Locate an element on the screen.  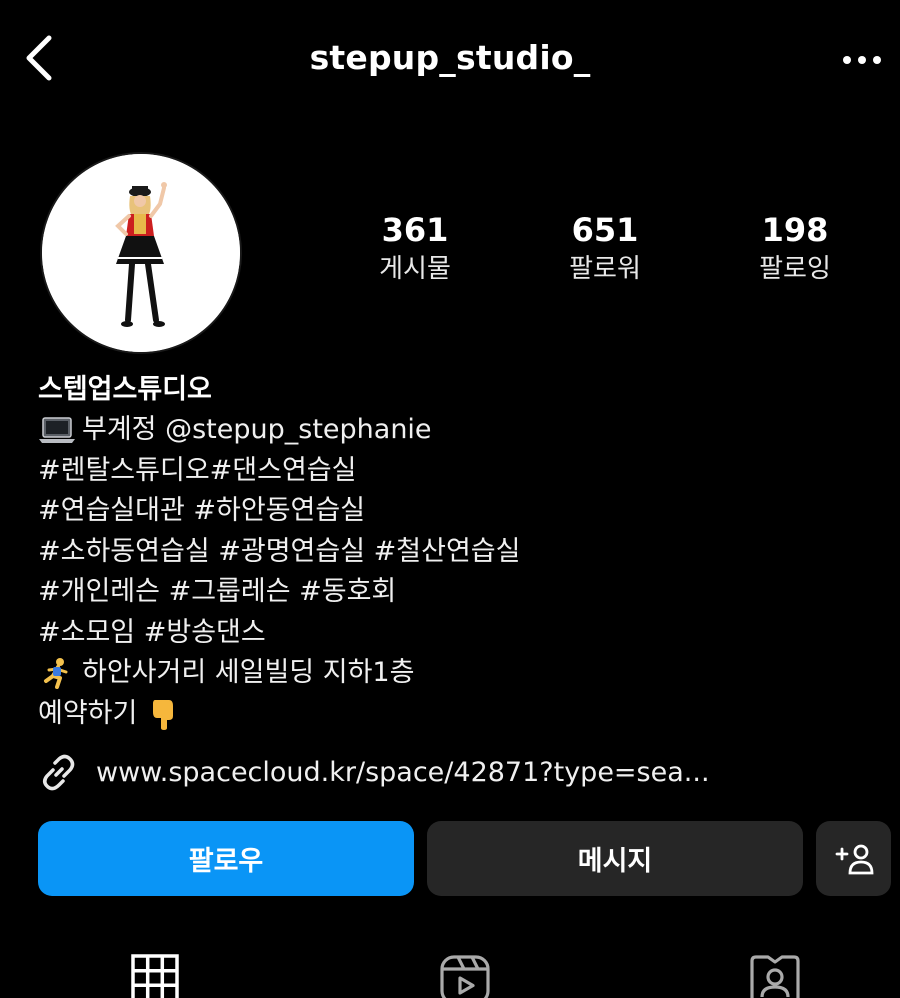
bio-line-text: 하안사거리 세일빌딩 지하1층 is located at coordinates (248, 672).